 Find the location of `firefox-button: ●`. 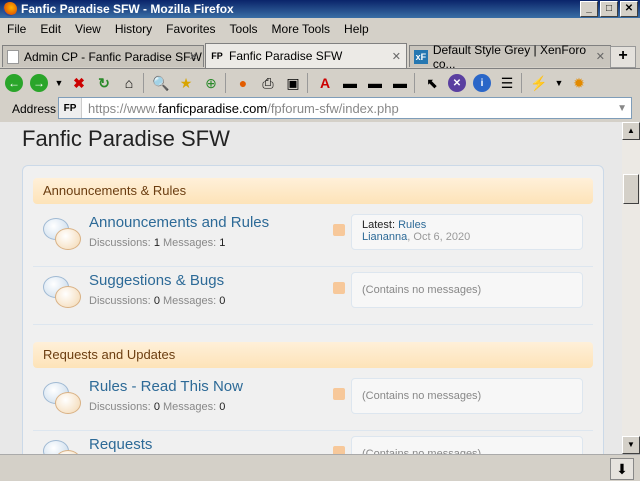

firefox-button: ● is located at coordinates (243, 83).